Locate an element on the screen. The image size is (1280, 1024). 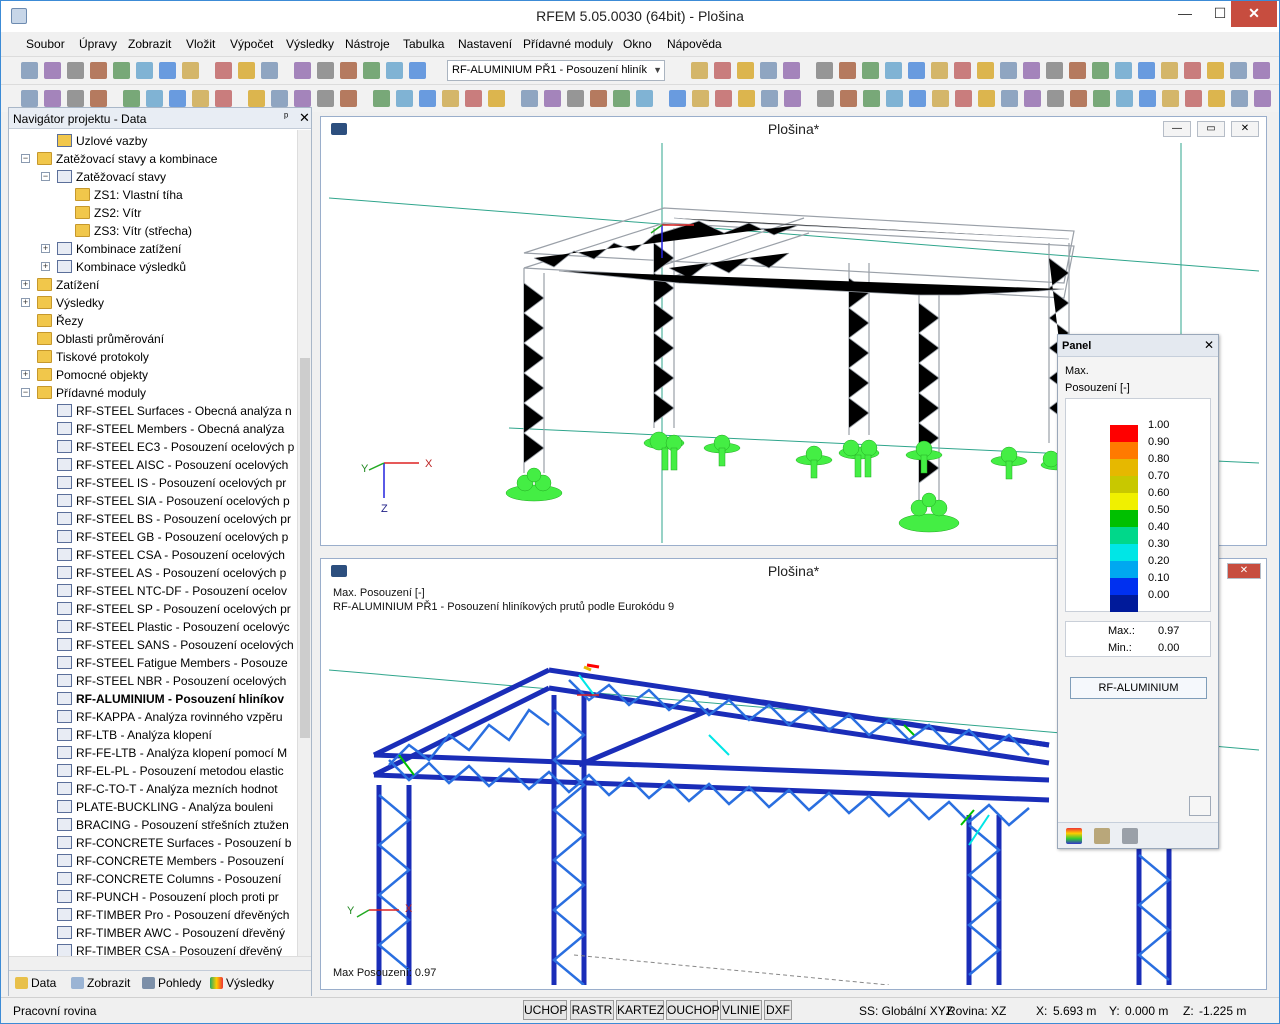
rf-aluminium-button: RF-ALUMINIUM is located at coordinates (1138, 688).